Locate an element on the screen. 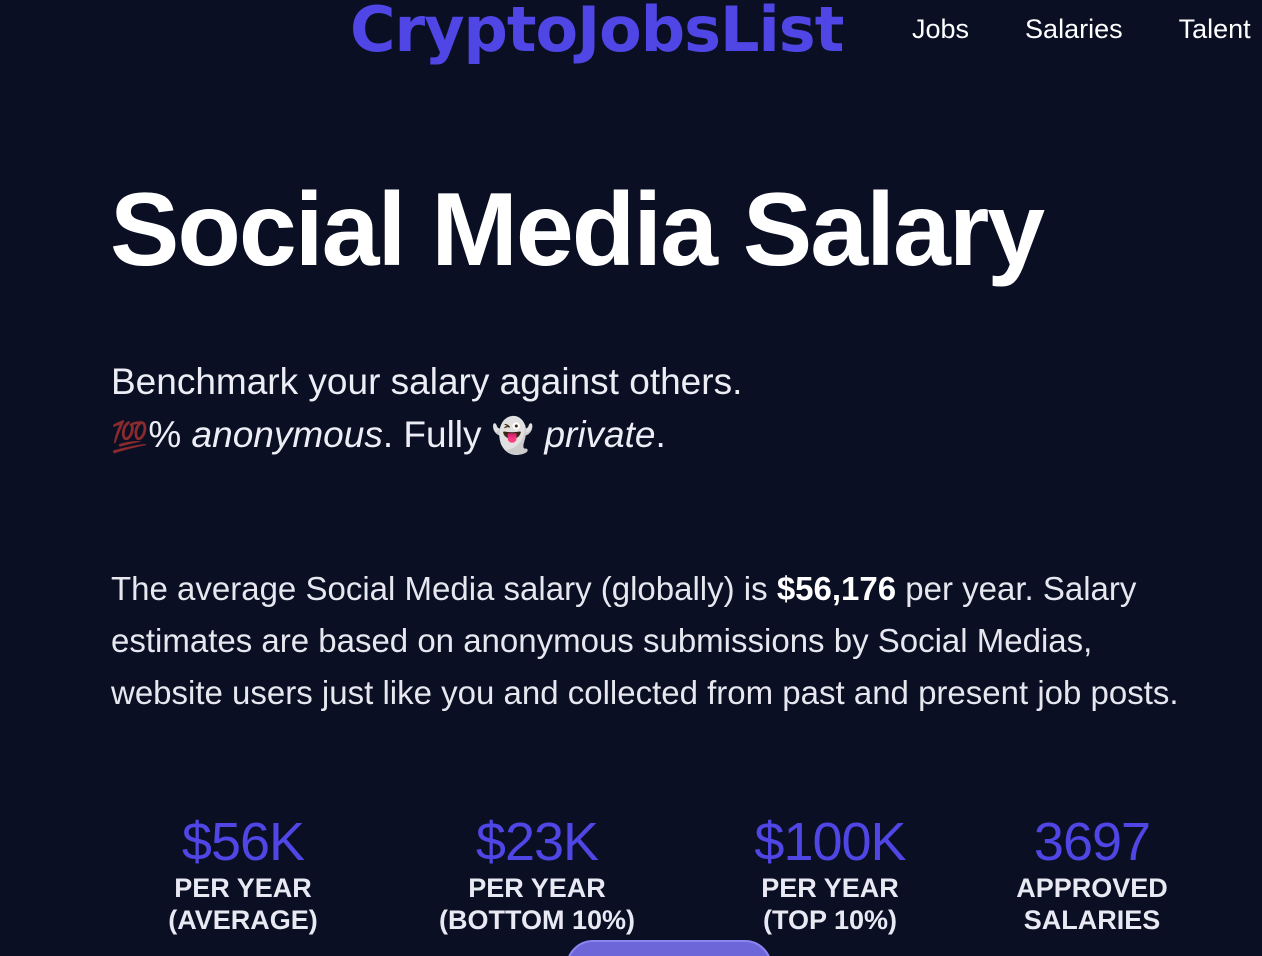 The image size is (1262, 956). cta-button is located at coordinates (669, 948).